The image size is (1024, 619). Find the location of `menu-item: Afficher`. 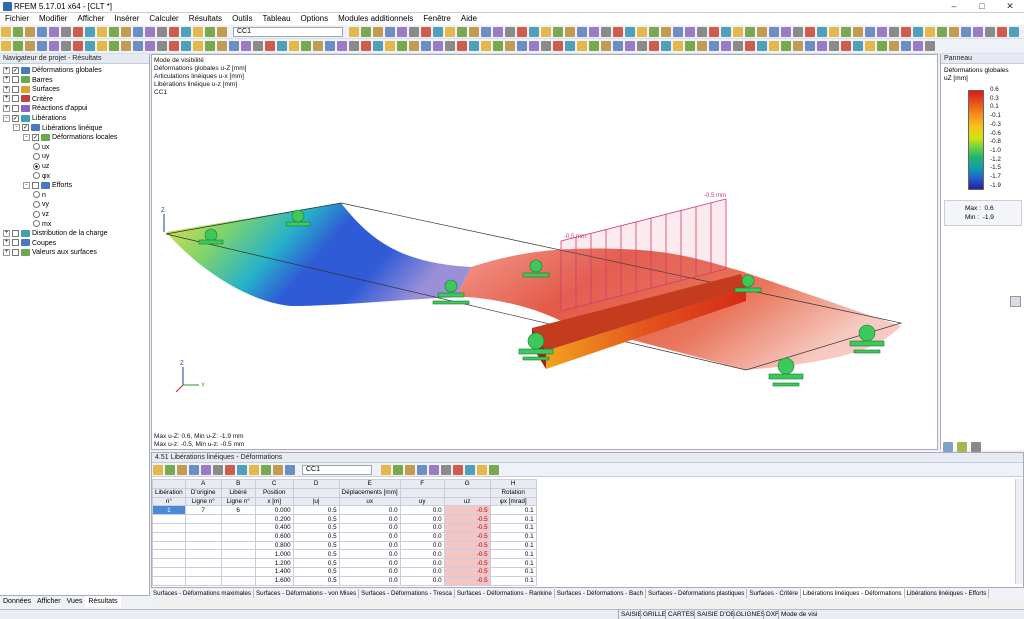

menu-item: Afficher is located at coordinates (90, 18).